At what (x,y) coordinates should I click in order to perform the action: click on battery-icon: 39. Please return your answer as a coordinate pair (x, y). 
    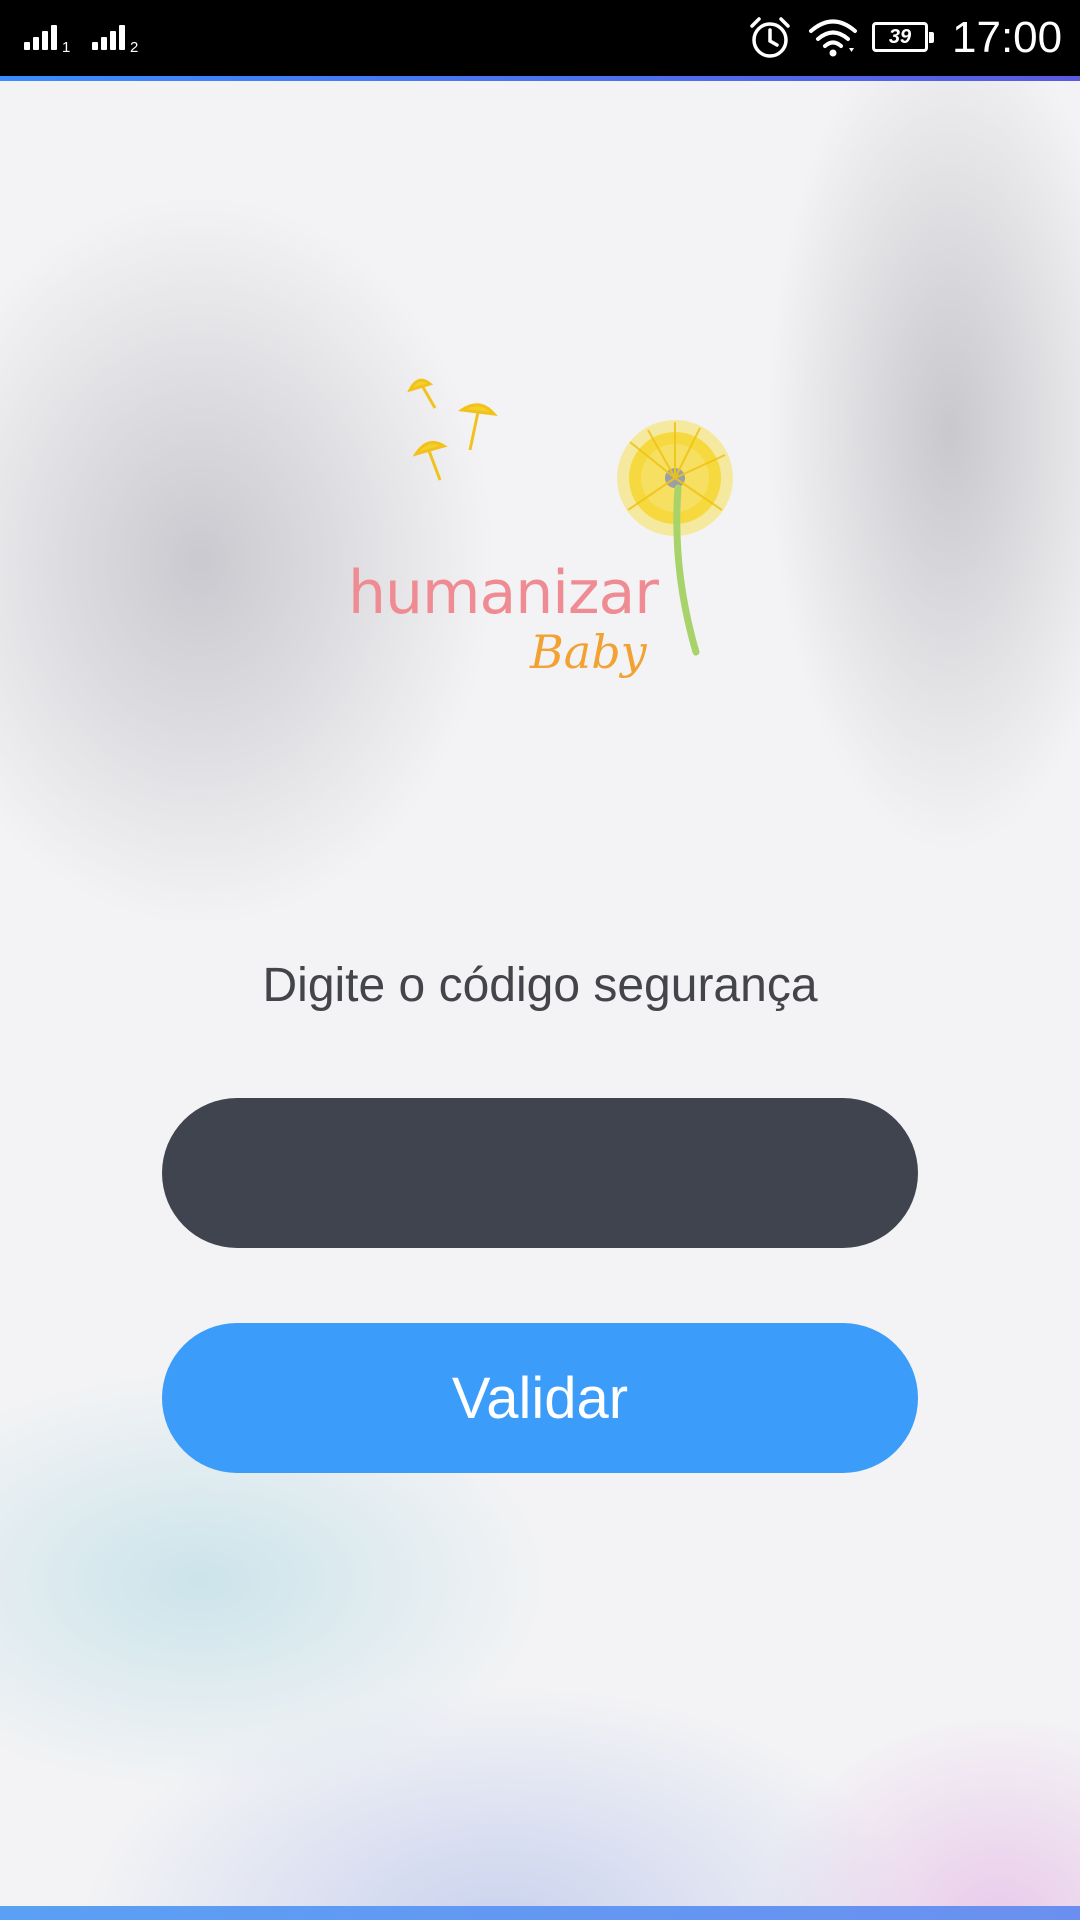
    Looking at the image, I should click on (903, 37).